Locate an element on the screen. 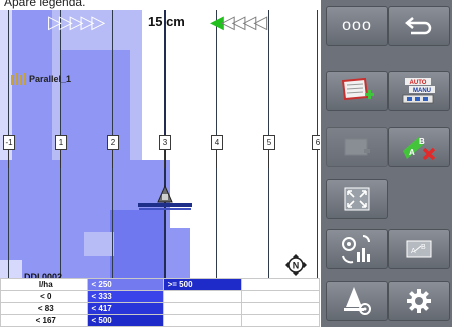  expand-icon is located at coordinates (357, 199).